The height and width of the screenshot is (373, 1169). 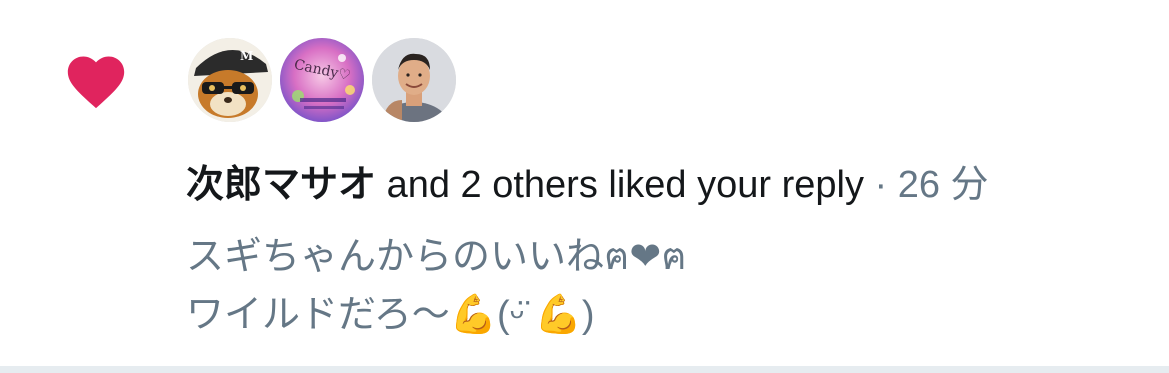 What do you see at coordinates (436, 257) in the screenshot?
I see `reply-line: スギちゃんからのいいねฅ❤ฅ` at bounding box center [436, 257].